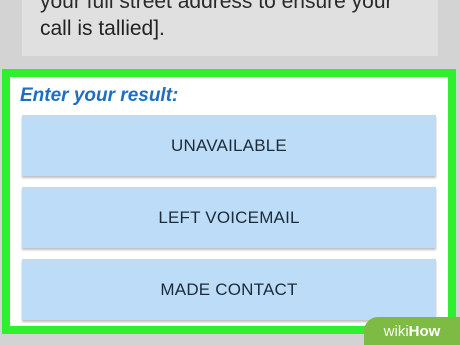 The image size is (460, 345). Describe the element at coordinates (99, 95) in the screenshot. I see `result-prompt: Enter your result:` at that location.